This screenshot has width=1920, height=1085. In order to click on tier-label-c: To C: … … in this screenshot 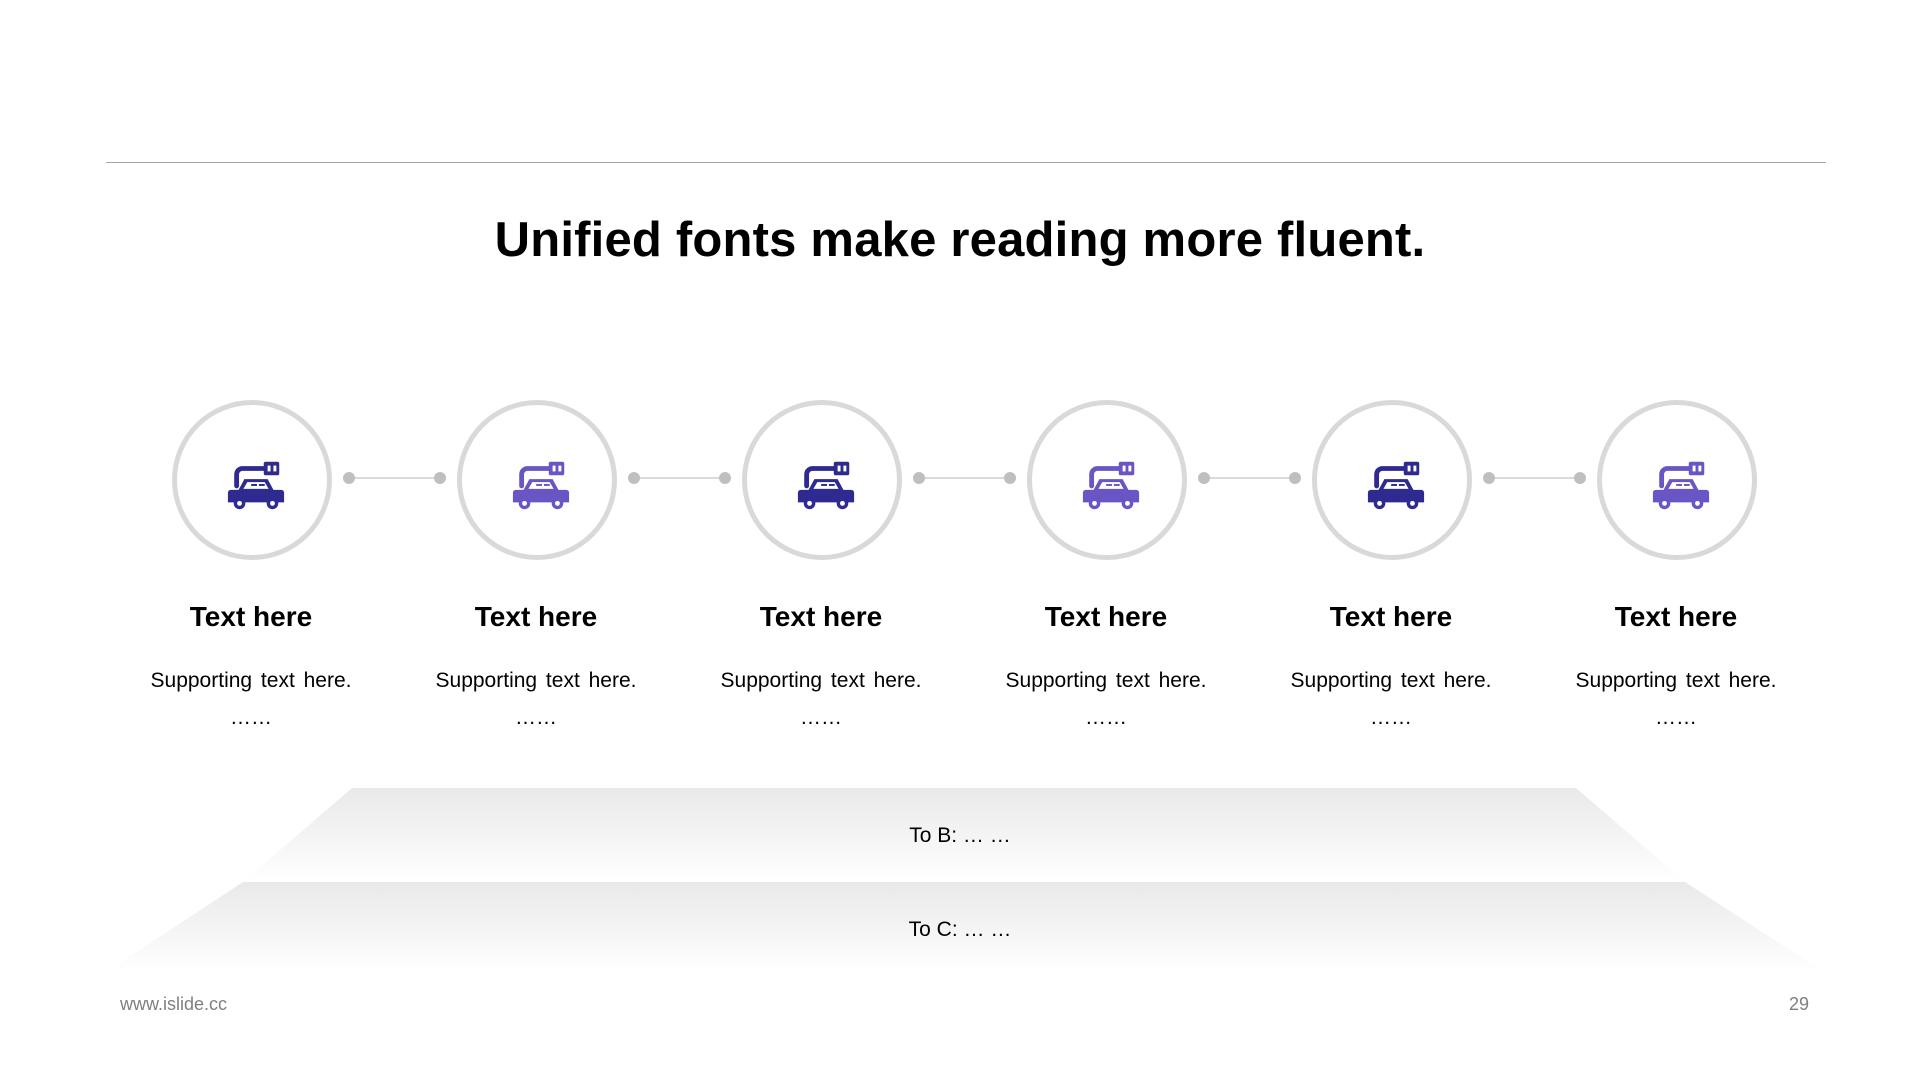, I will do `click(960, 929)`.